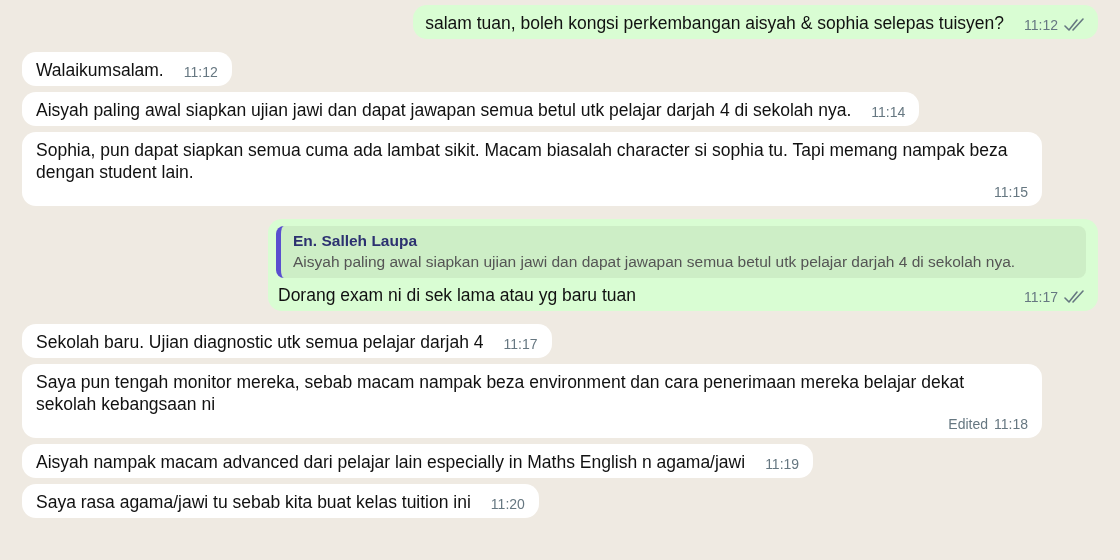 Image resolution: width=1120 pixels, height=560 pixels. I want to click on message-bubble: En. Salleh Laupa Aisyah paling awal siapkan ujian jawi dan dapat jawapan semua betul utk pelajar darjah 4 di sekolah nya. Dorang exam ni di sek lama atau yg baru tuan 11:17, so click(683, 265).